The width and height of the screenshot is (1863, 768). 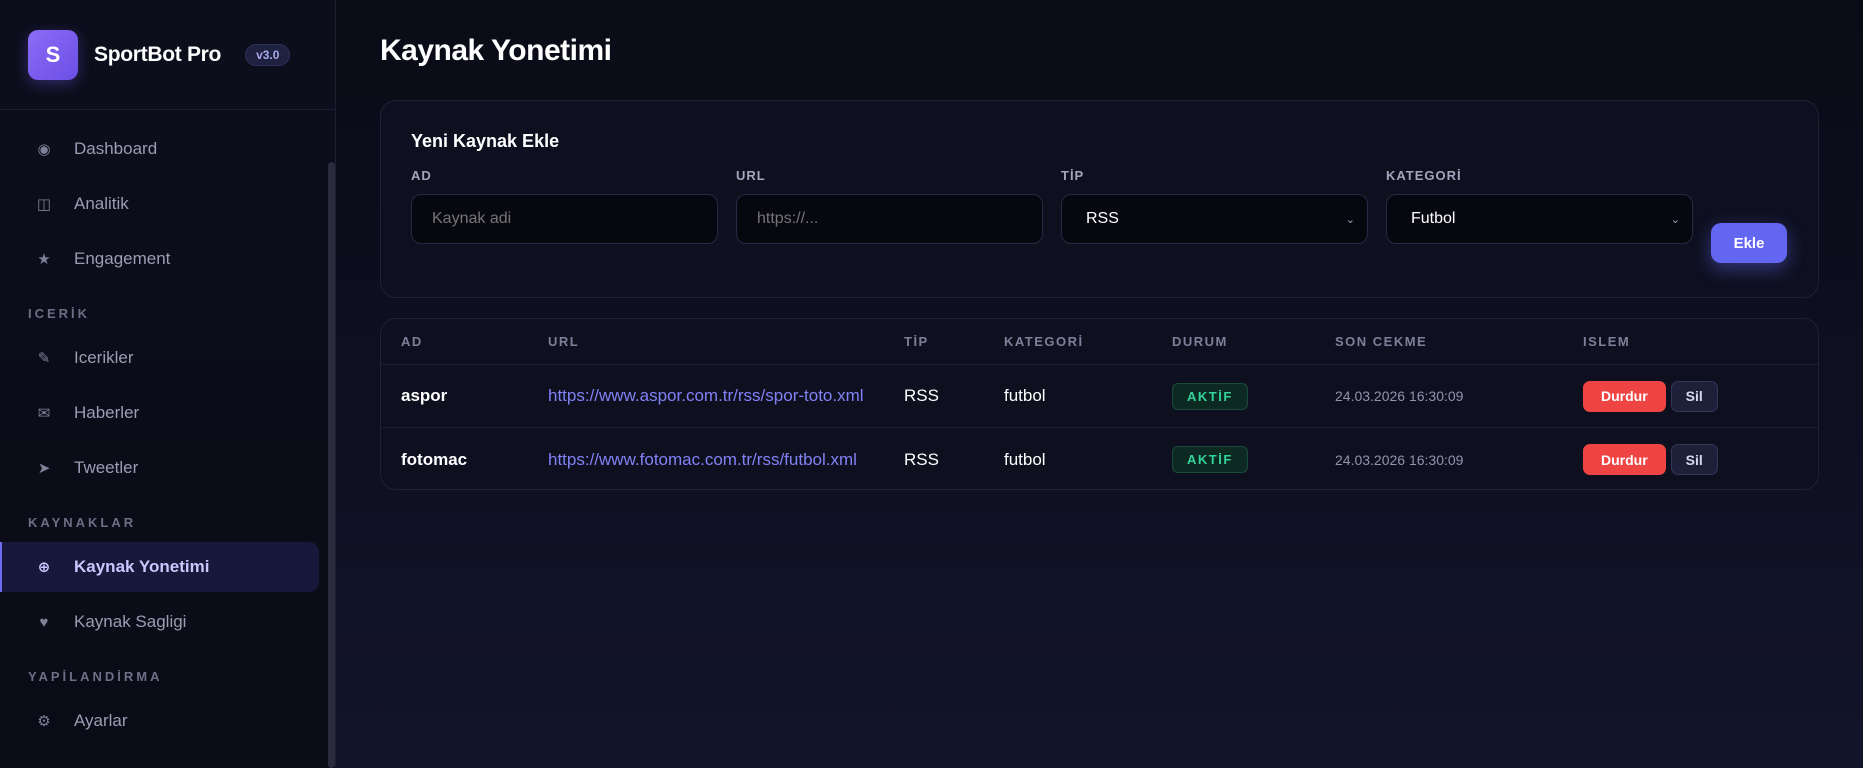 I want to click on sidebar-item-news: ✉ Haberler, so click(x=159, y=413).